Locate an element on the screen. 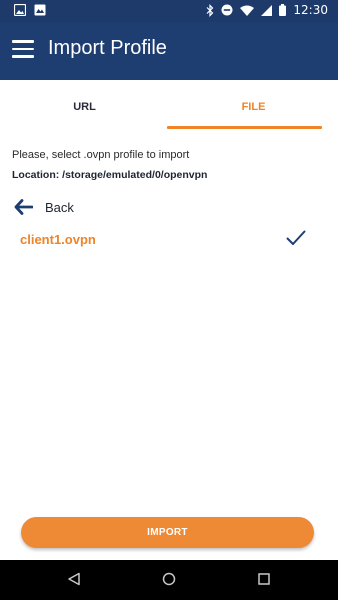 This screenshot has height=600, width=338. tab-file: FILE is located at coordinates (253, 106).